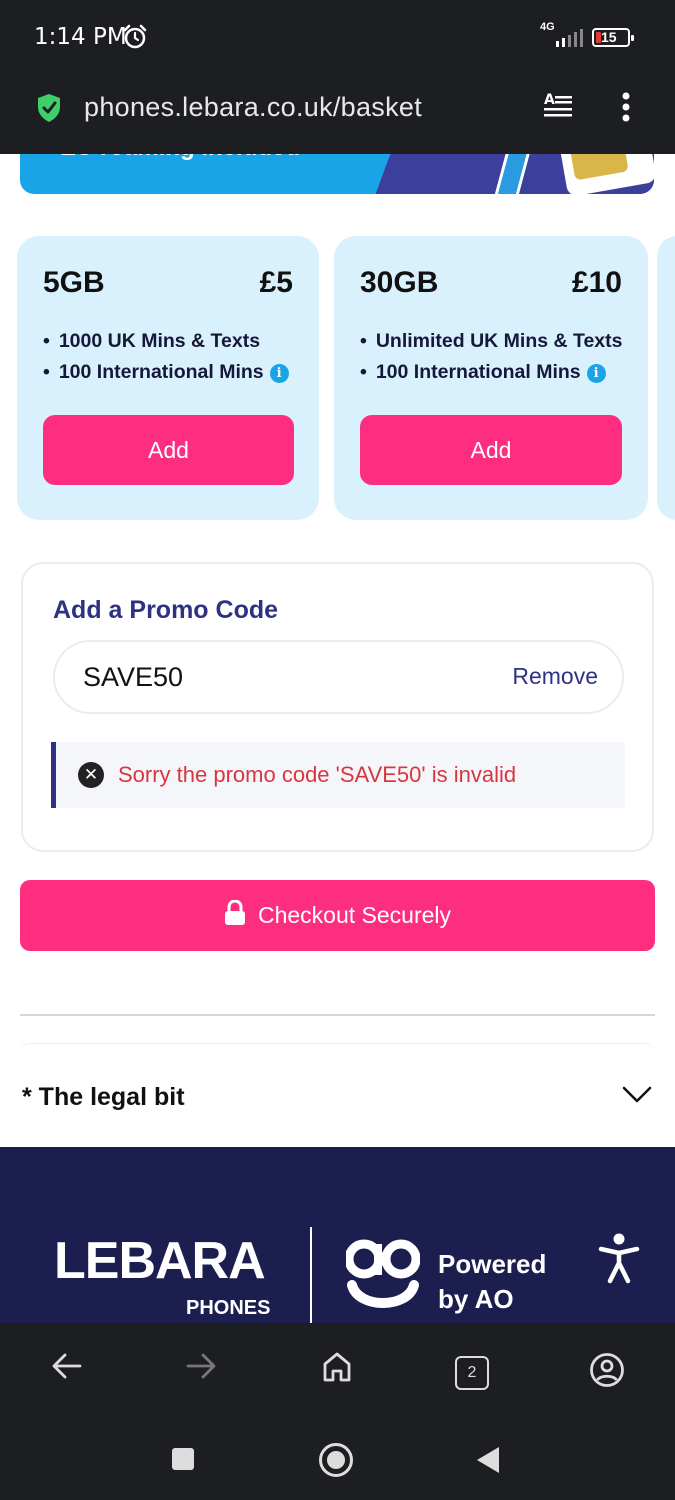 This screenshot has width=675, height=1500. What do you see at coordinates (311, 1275) in the screenshot?
I see `footer-separator` at bounding box center [311, 1275].